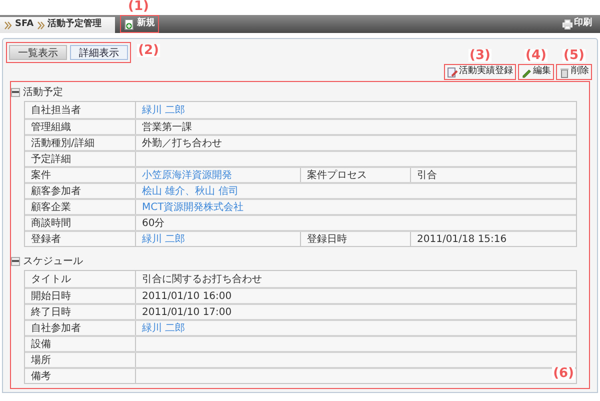 The image size is (600, 401). What do you see at coordinates (46, 239) in the screenshot?
I see `field-label: 登録者` at bounding box center [46, 239].